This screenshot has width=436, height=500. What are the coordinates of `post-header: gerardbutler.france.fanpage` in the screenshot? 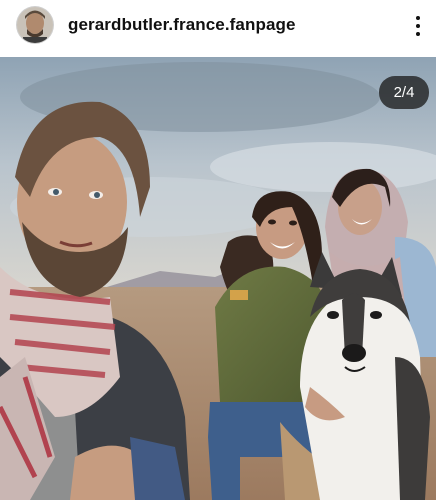 It's located at (218, 28).